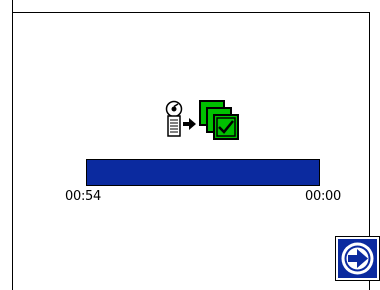 This screenshot has width=380, height=290. I want to click on progress-end-time: 00:00, so click(323, 196).